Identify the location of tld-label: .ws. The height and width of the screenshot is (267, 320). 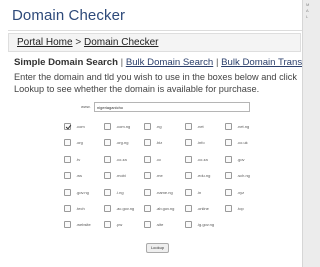
(79, 176).